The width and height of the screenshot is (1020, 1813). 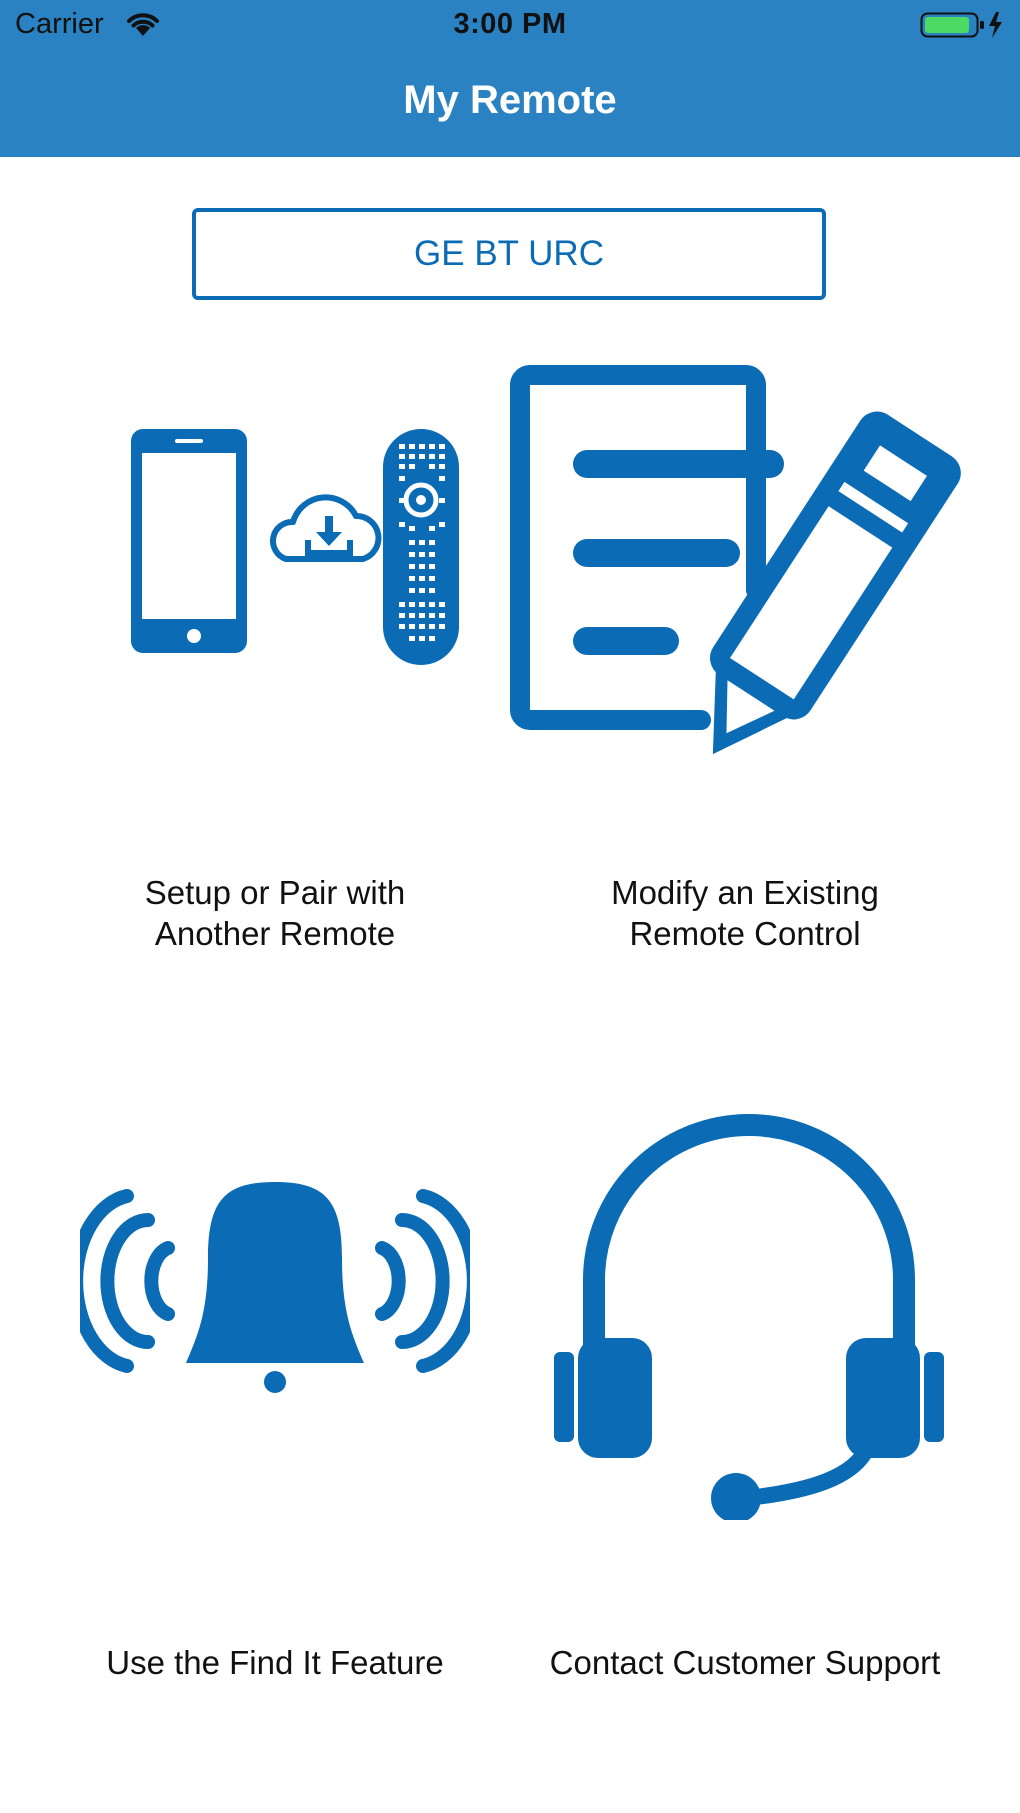 I want to click on modify-remote-label: Modify an Existing Remote Control, so click(x=745, y=913).